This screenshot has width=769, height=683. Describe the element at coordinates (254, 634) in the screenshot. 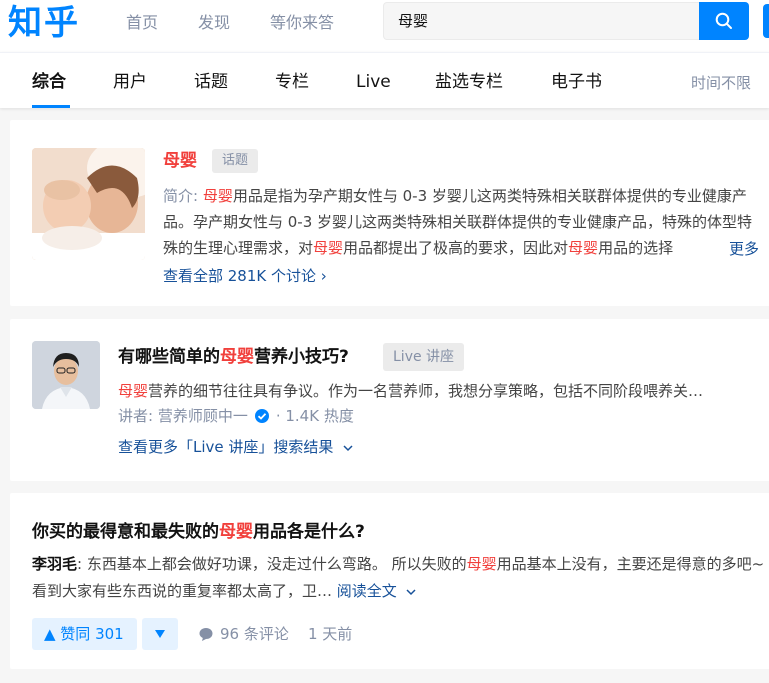

I see `comment-count: 96 条评论` at that location.